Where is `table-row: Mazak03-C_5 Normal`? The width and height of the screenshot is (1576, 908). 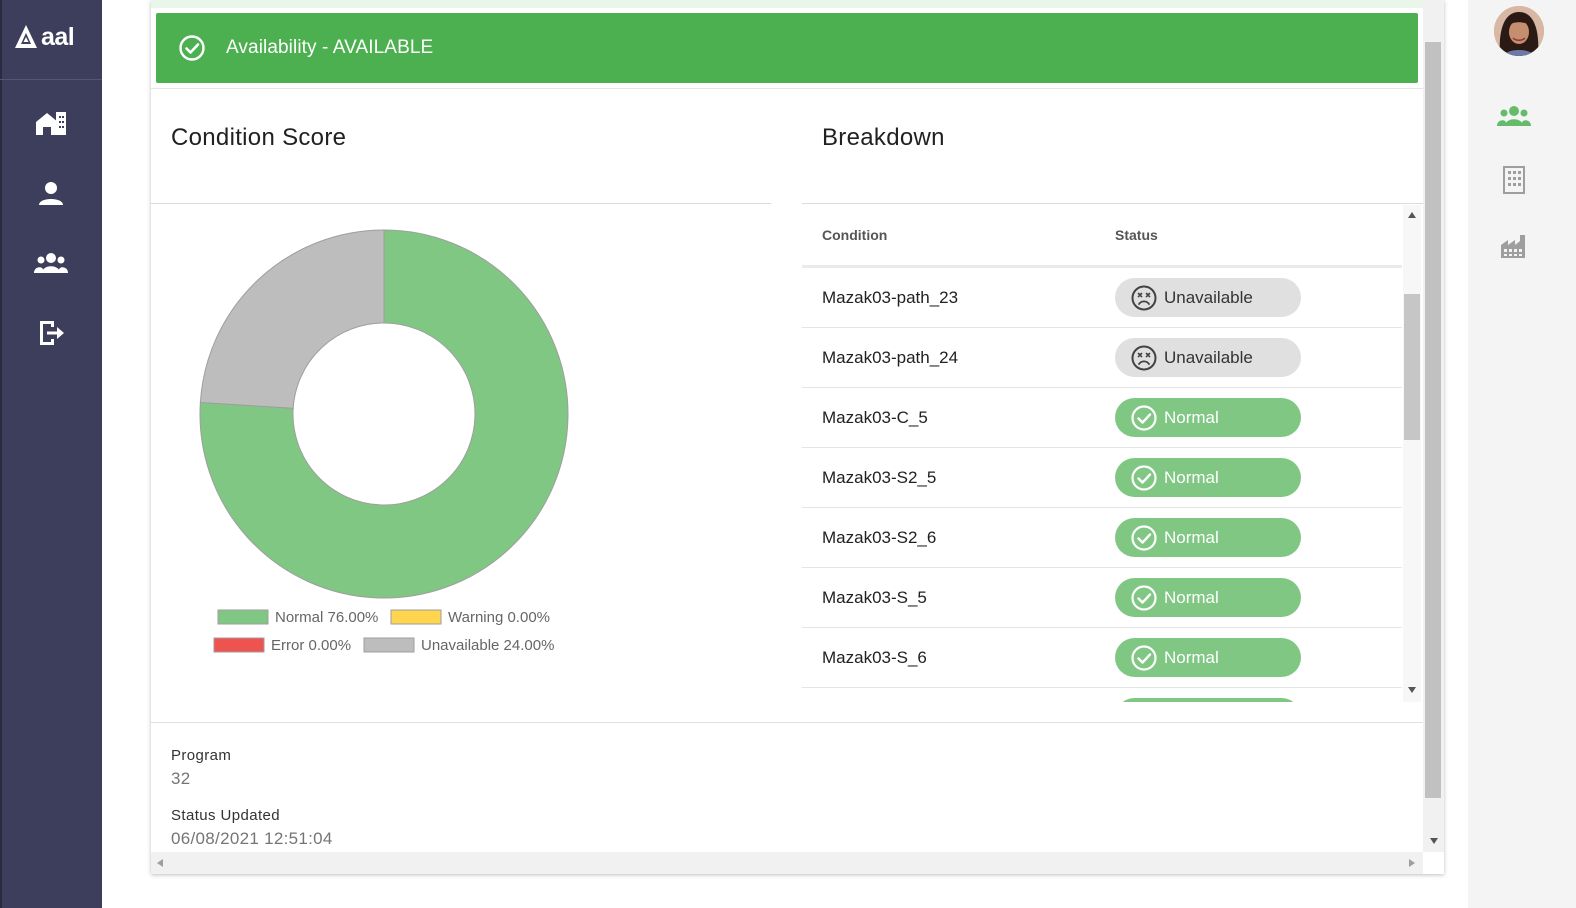
table-row: Mazak03-C_5 Normal is located at coordinates (1102, 418).